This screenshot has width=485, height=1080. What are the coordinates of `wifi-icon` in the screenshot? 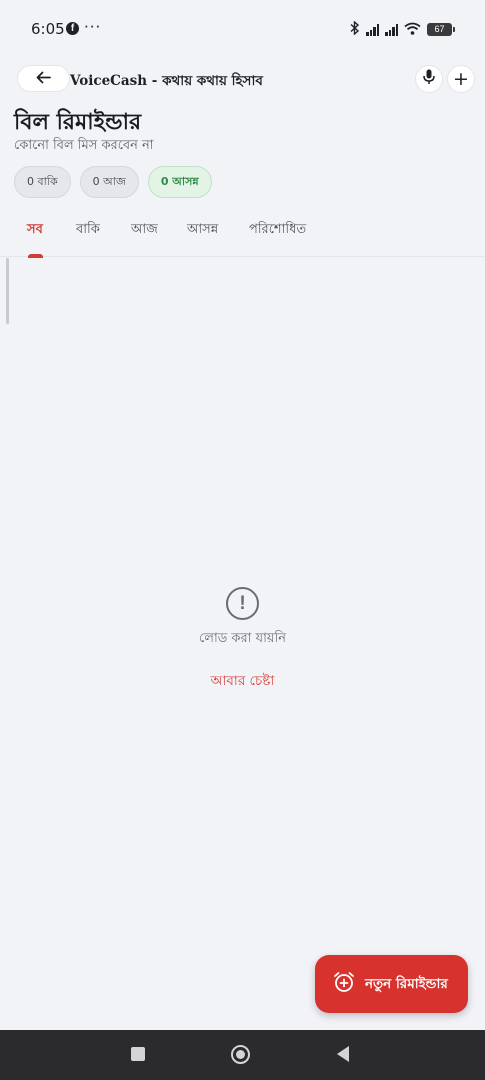 It's located at (412, 29).